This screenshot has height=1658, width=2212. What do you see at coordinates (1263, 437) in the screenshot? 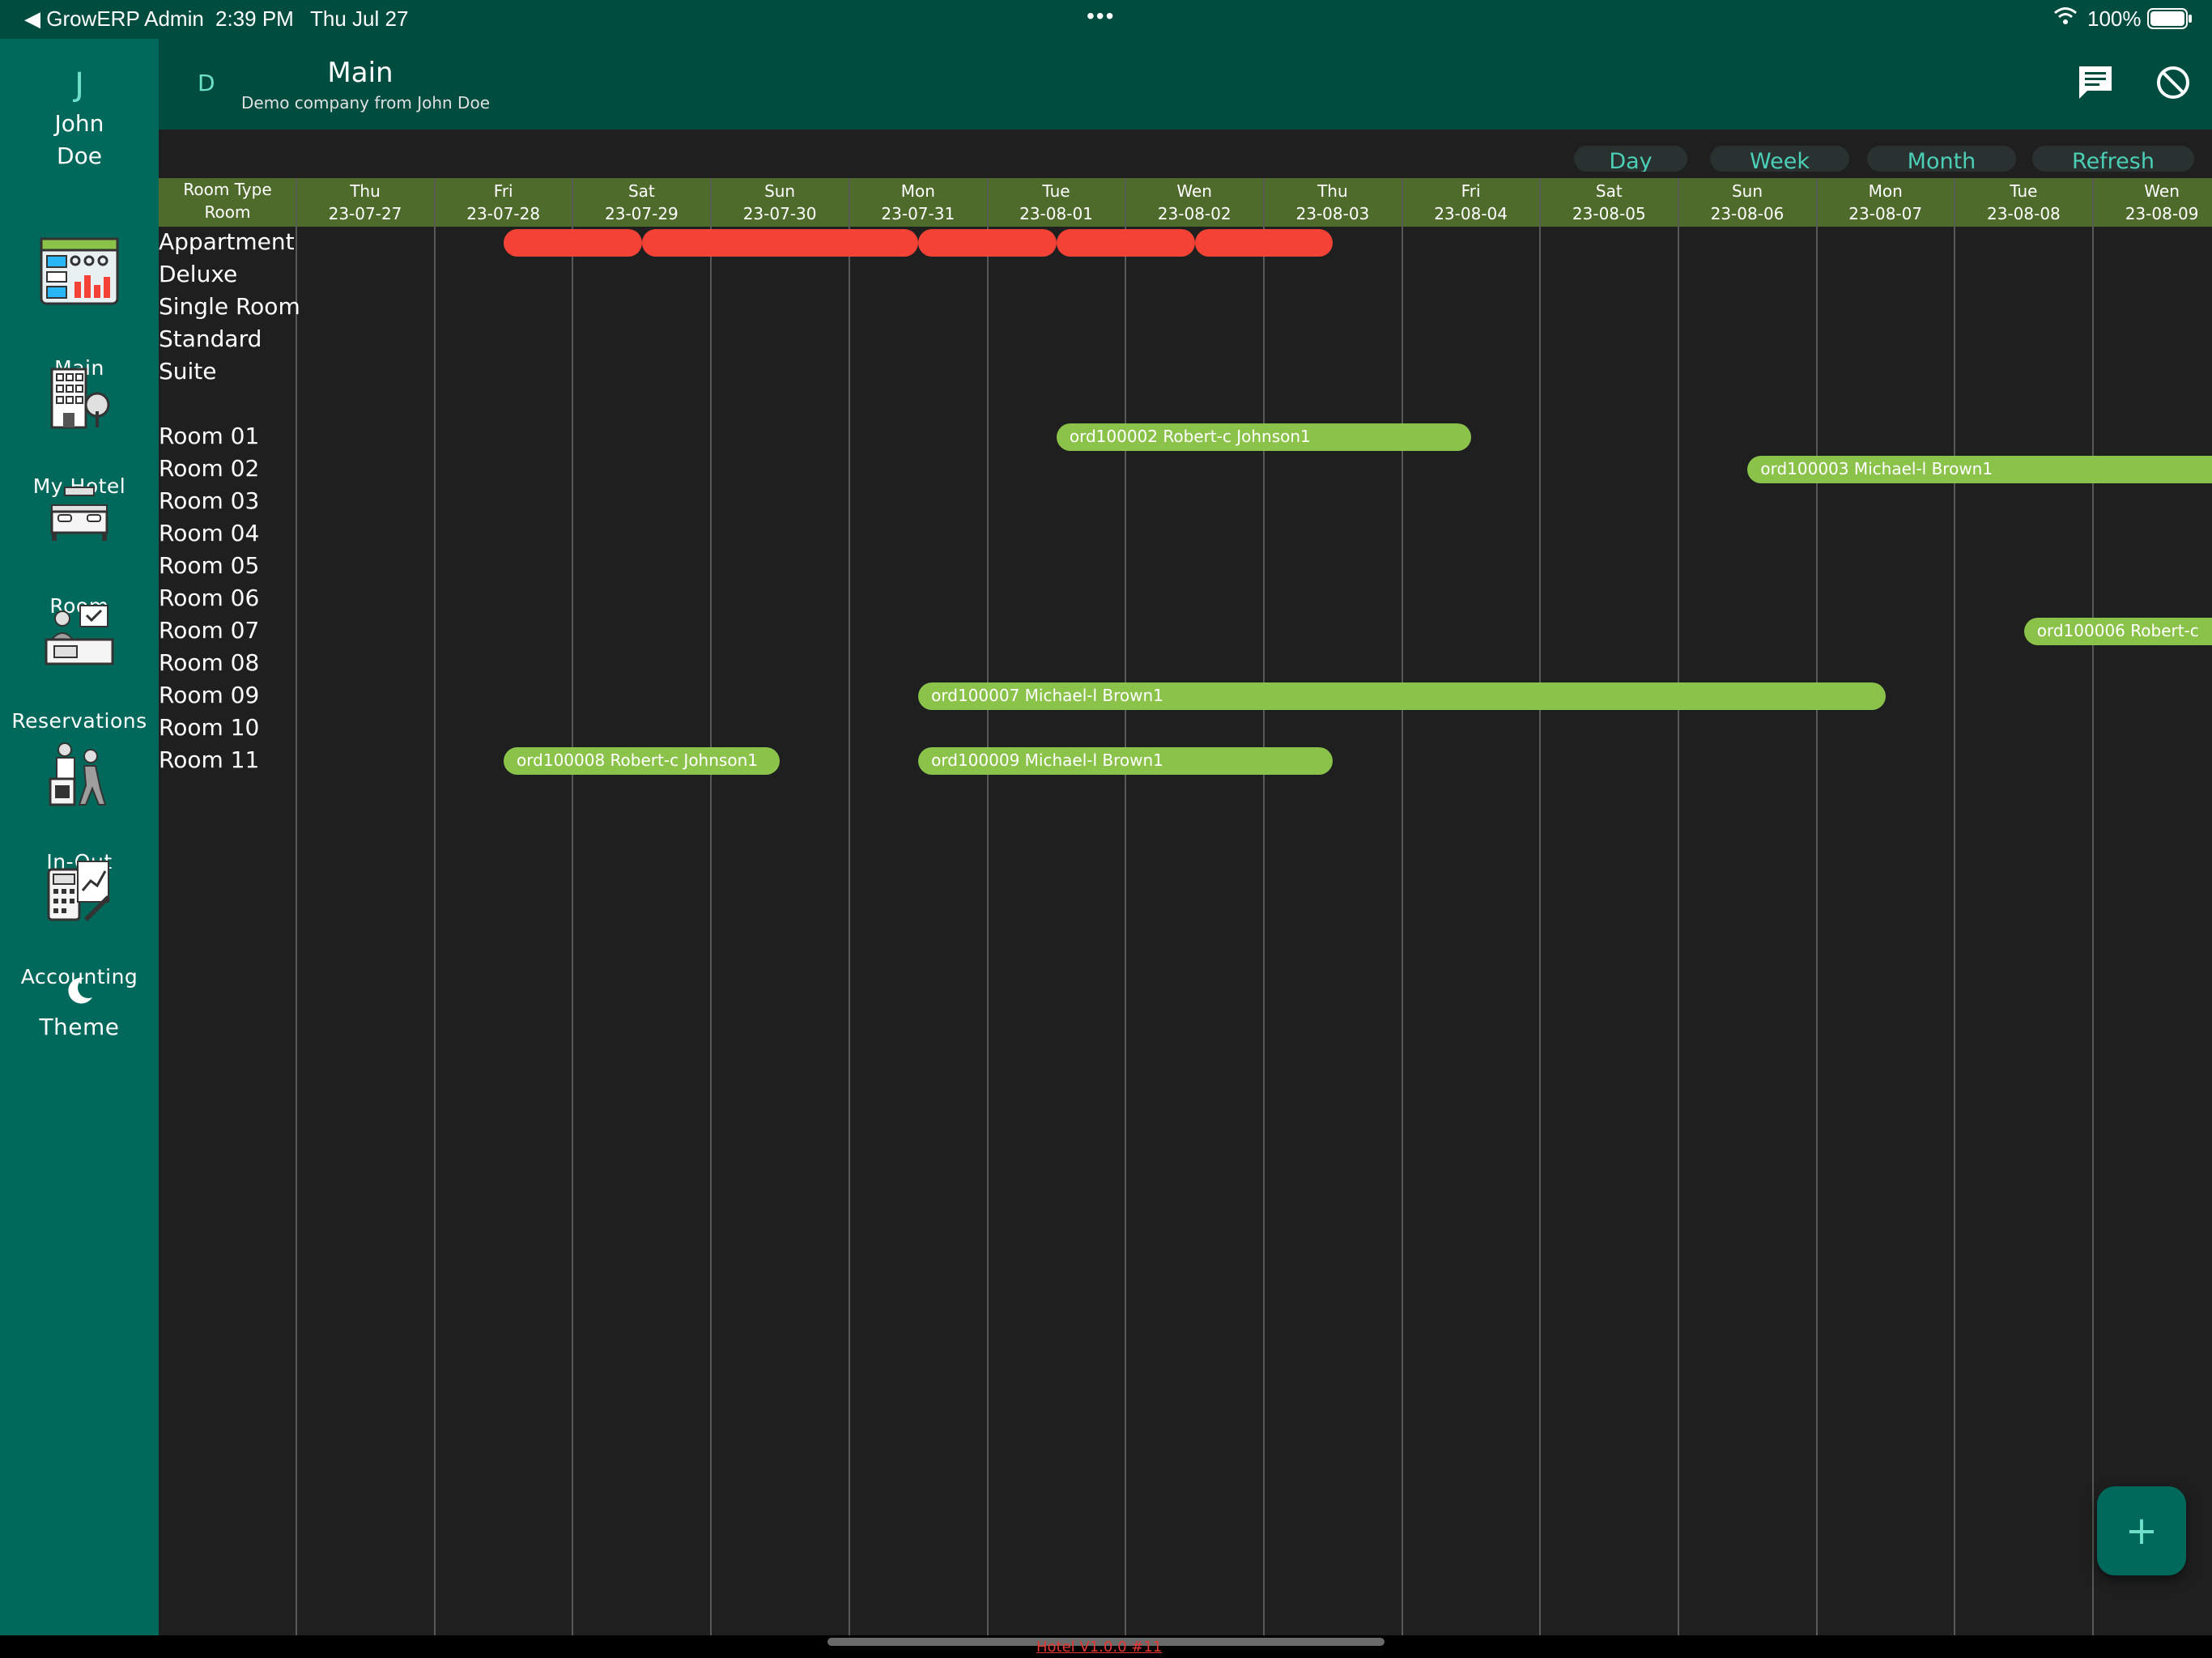
I see `reservation-bar: ord100002 Robert-c Johnson1` at bounding box center [1263, 437].